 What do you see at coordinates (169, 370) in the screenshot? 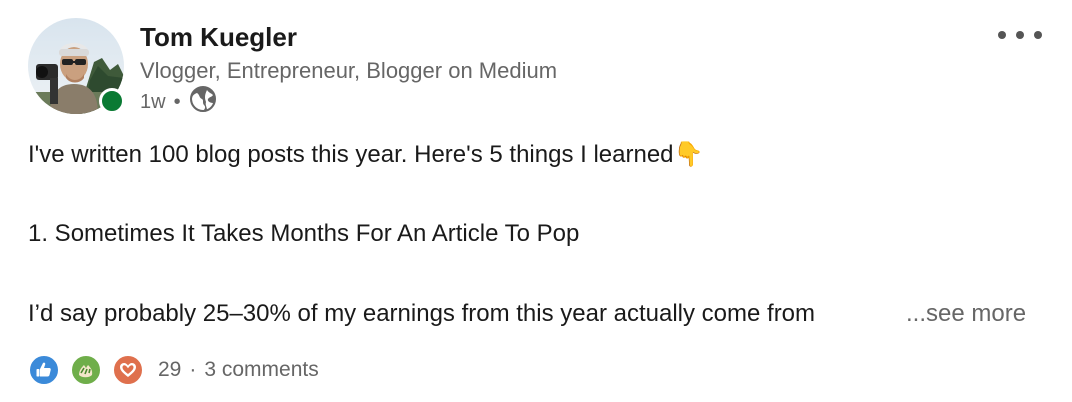
I see `reaction-count: 29` at bounding box center [169, 370].